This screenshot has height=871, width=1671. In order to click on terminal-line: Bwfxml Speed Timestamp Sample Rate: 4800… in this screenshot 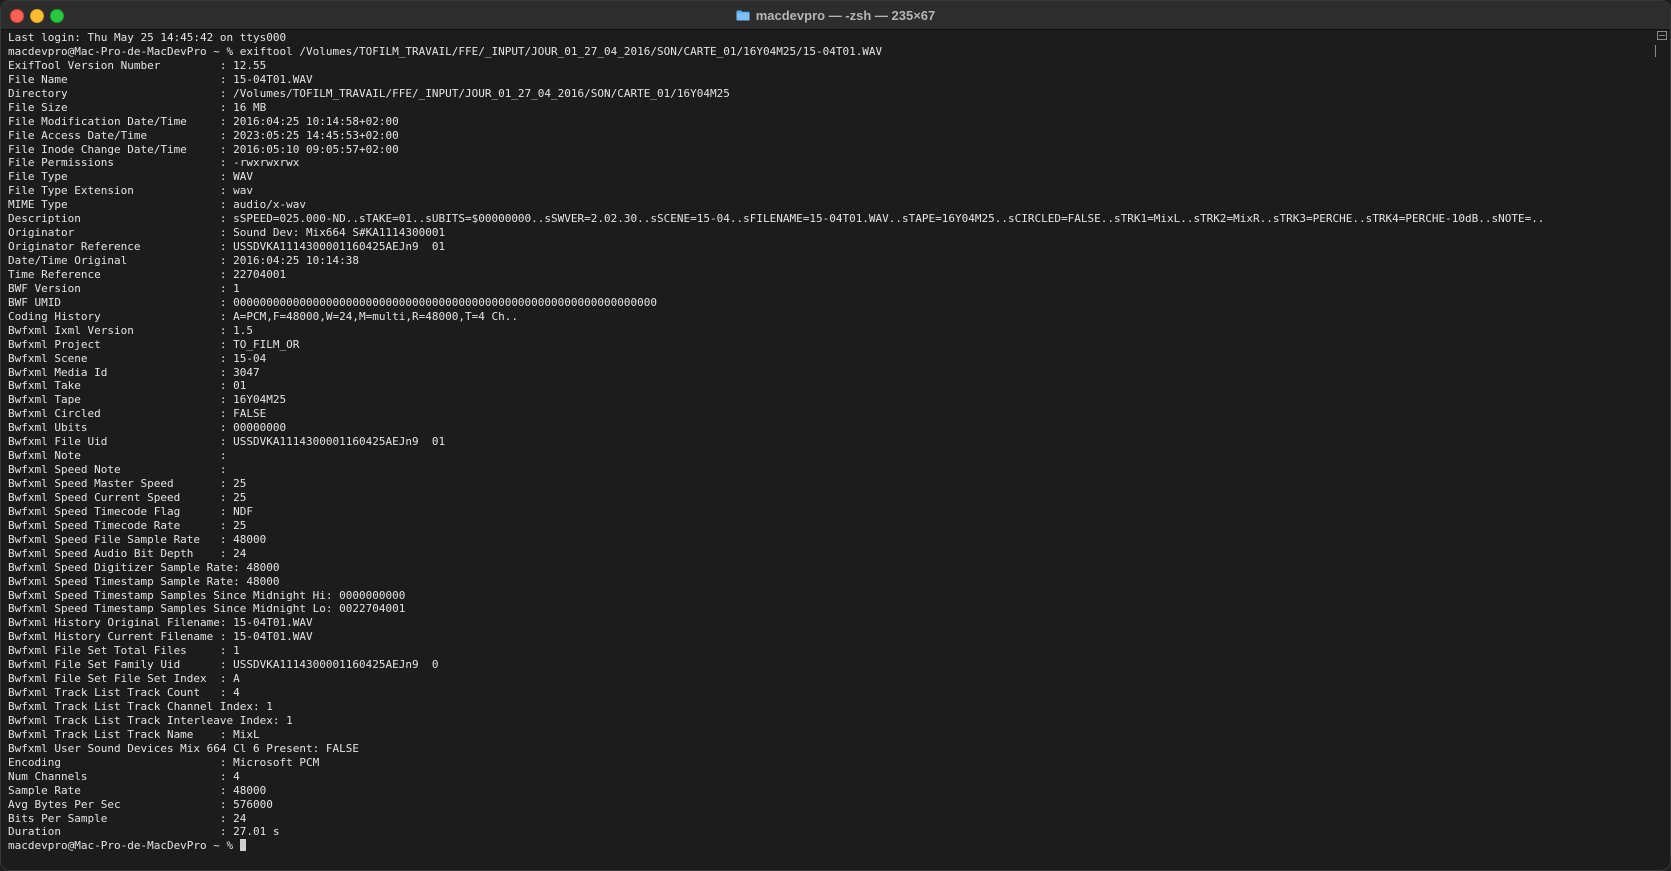, I will do `click(144, 581)`.